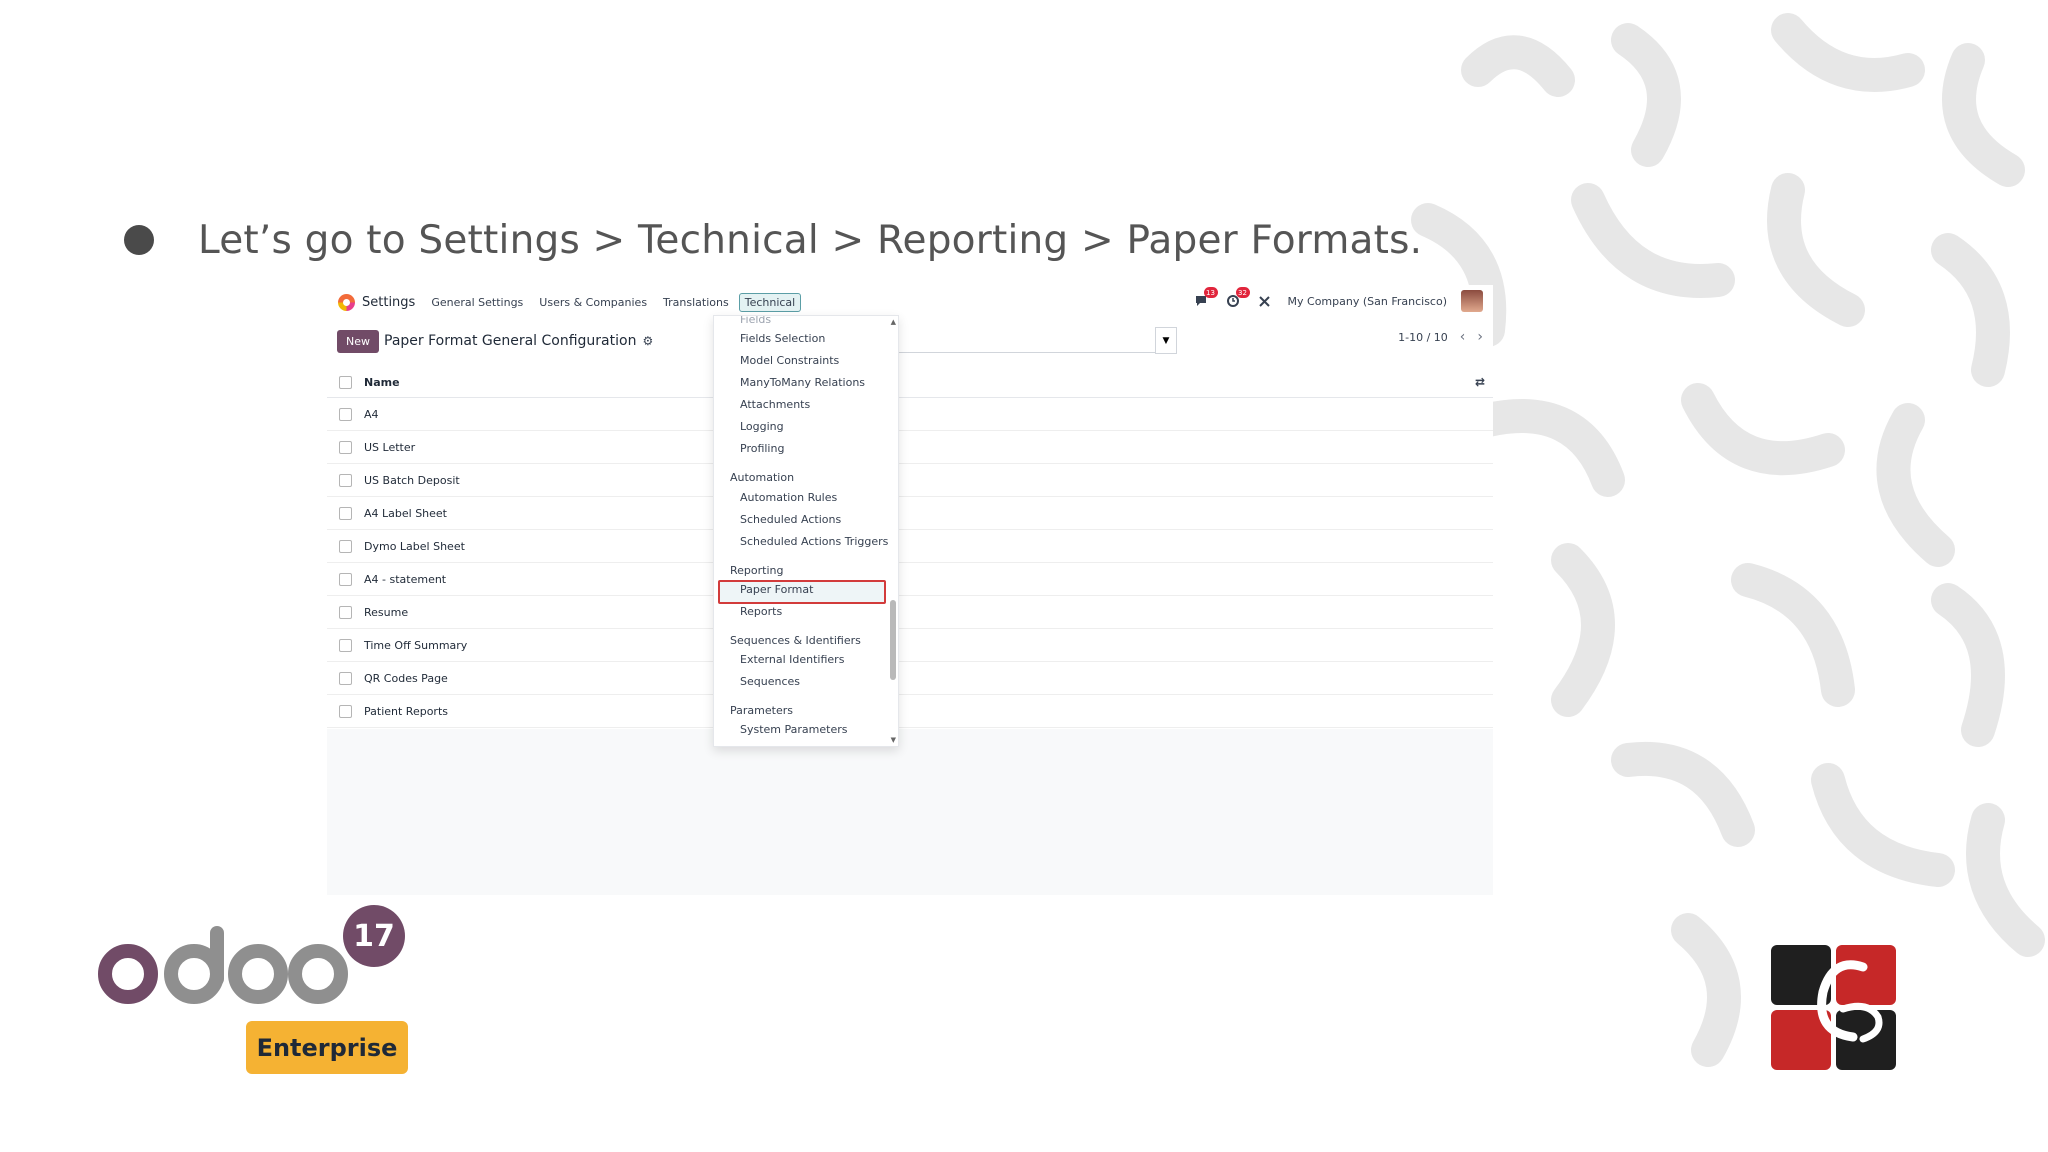 Image resolution: width=2048 pixels, height=1152 pixels. What do you see at coordinates (371, 414) in the screenshot?
I see `row-name: A4` at bounding box center [371, 414].